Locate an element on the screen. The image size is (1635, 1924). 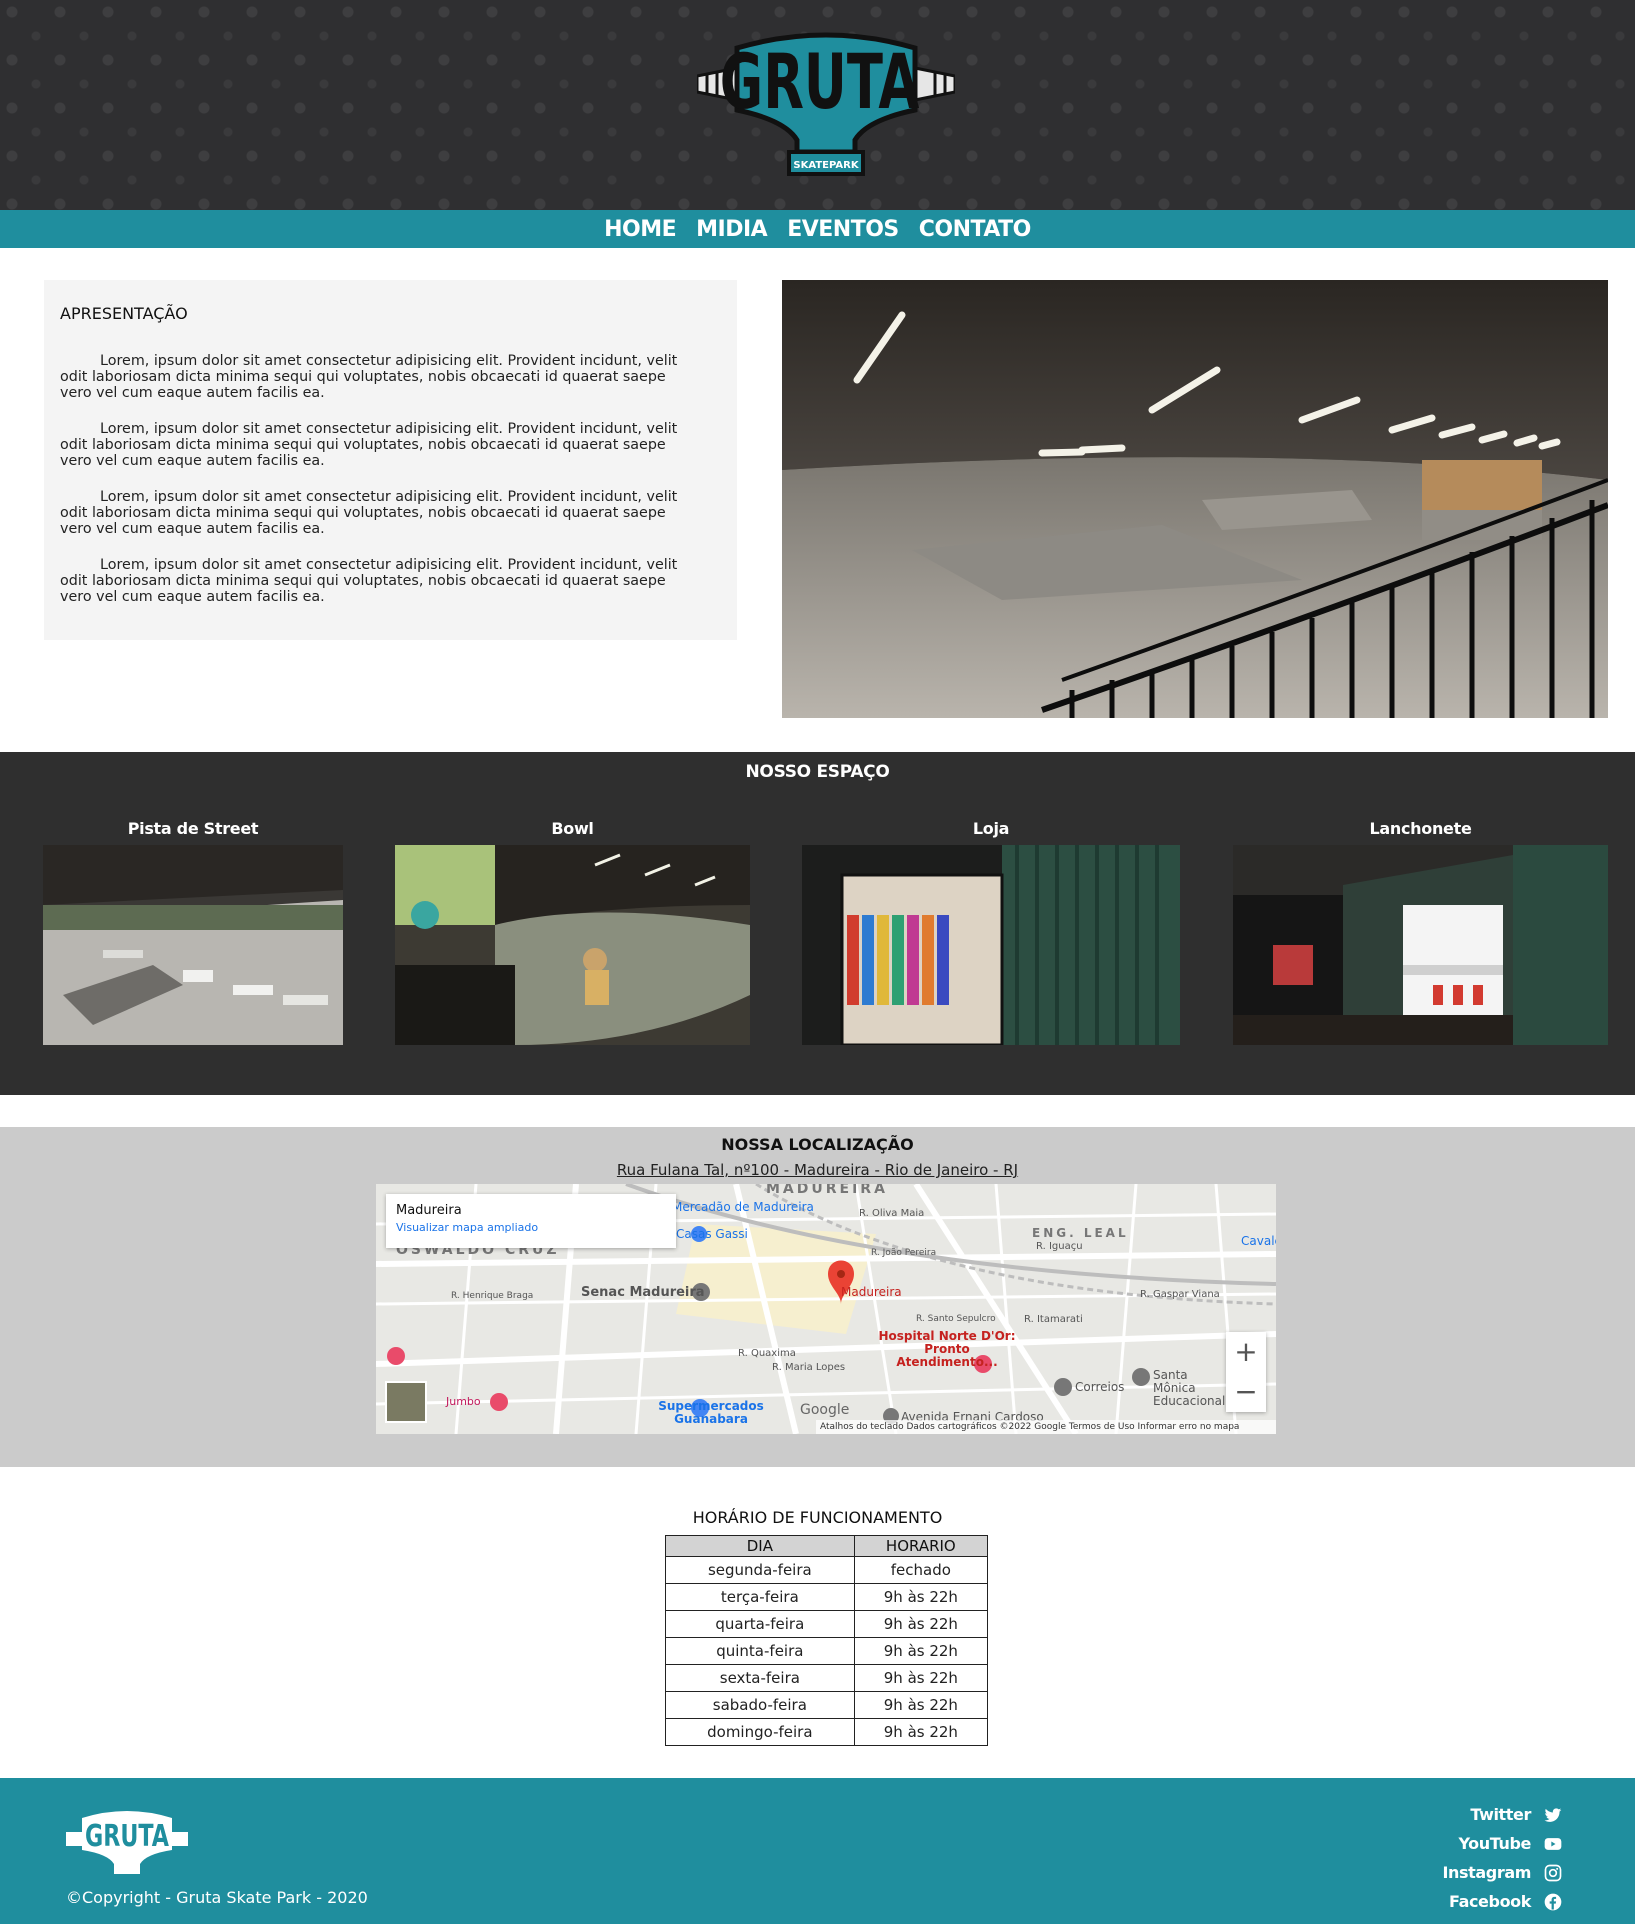
zoom-in-button: + is located at coordinates (1246, 1352).